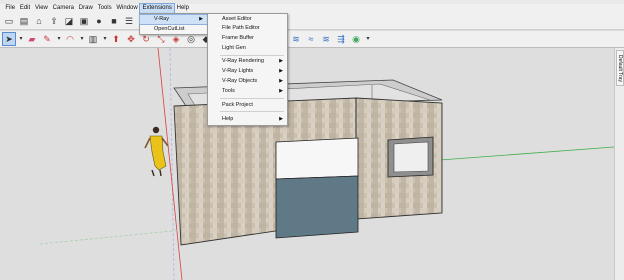 The height and width of the screenshot is (280, 624). I want to click on right-tray: Default Tray, so click(619, 164).